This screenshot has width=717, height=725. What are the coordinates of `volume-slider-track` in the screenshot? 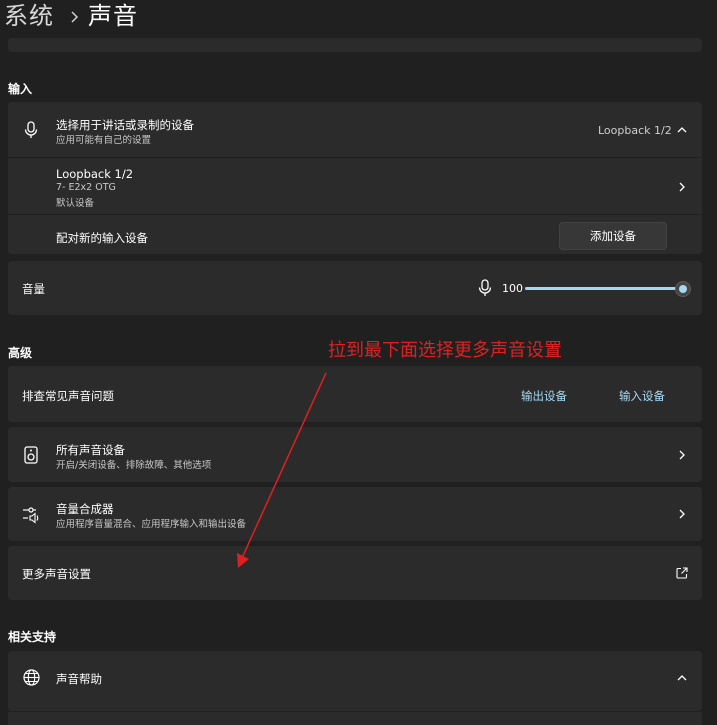 It's located at (603, 288).